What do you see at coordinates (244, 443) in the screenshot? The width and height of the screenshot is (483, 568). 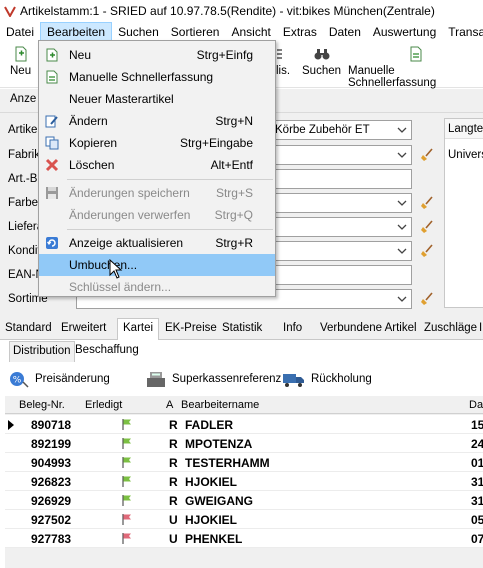 I see `table-row: 892199 R MPOTENZA 24` at bounding box center [244, 443].